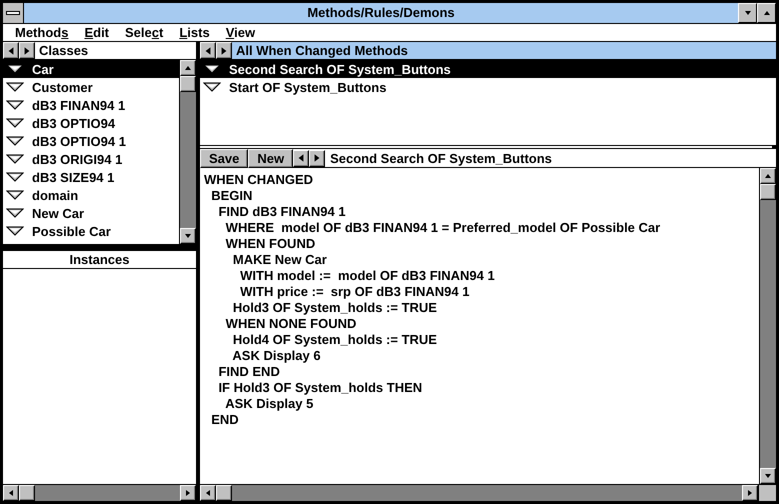  I want to click on list-item: Customer, so click(91, 87).